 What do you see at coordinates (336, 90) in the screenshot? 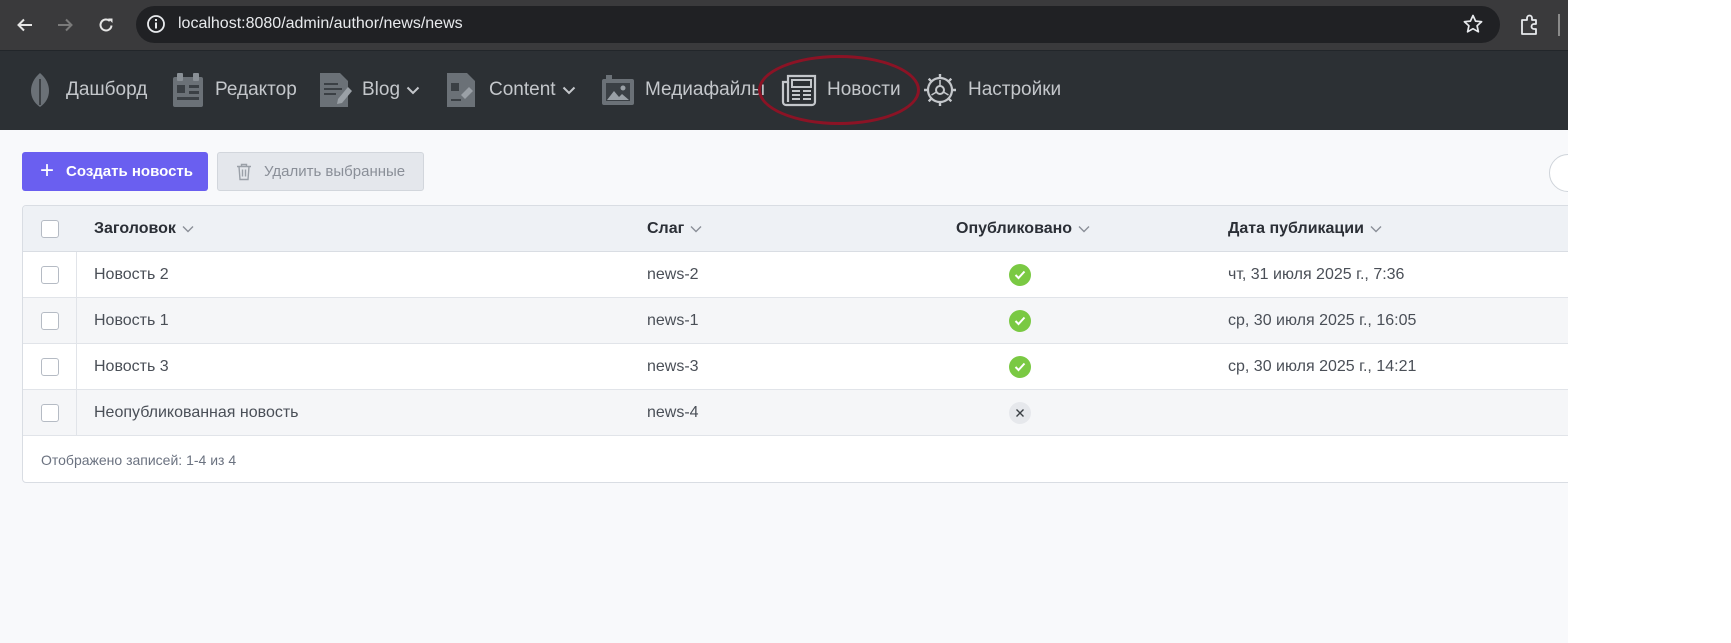
I see `blog-document-icon` at bounding box center [336, 90].